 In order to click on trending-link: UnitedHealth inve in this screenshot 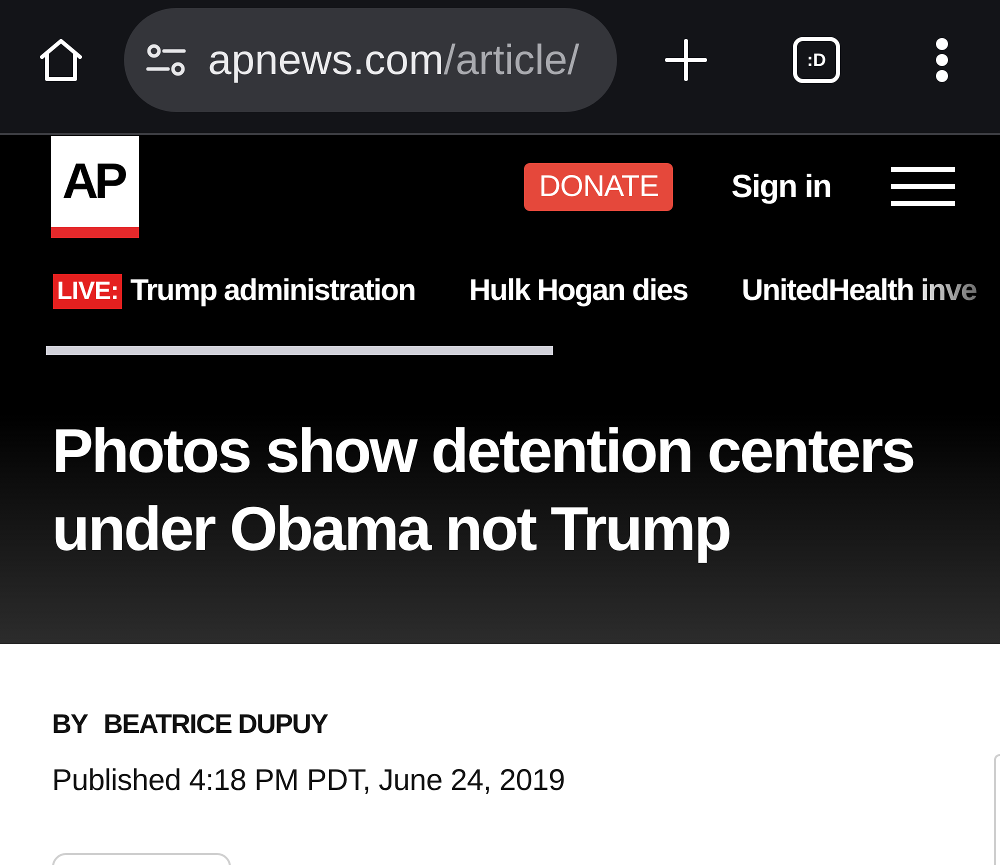, I will do `click(859, 291)`.